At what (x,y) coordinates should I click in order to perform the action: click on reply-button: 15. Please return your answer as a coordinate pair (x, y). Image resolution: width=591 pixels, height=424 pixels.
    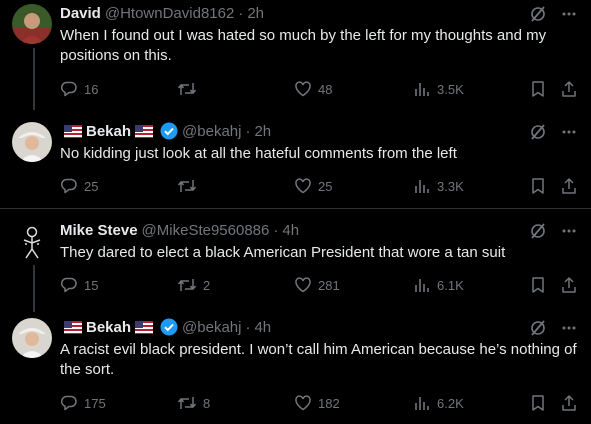
    Looking at the image, I should click on (79, 285).